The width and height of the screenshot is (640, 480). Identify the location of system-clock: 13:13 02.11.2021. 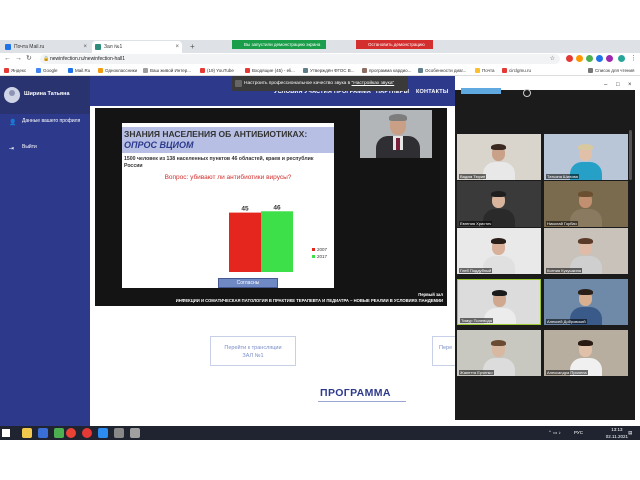
(617, 433).